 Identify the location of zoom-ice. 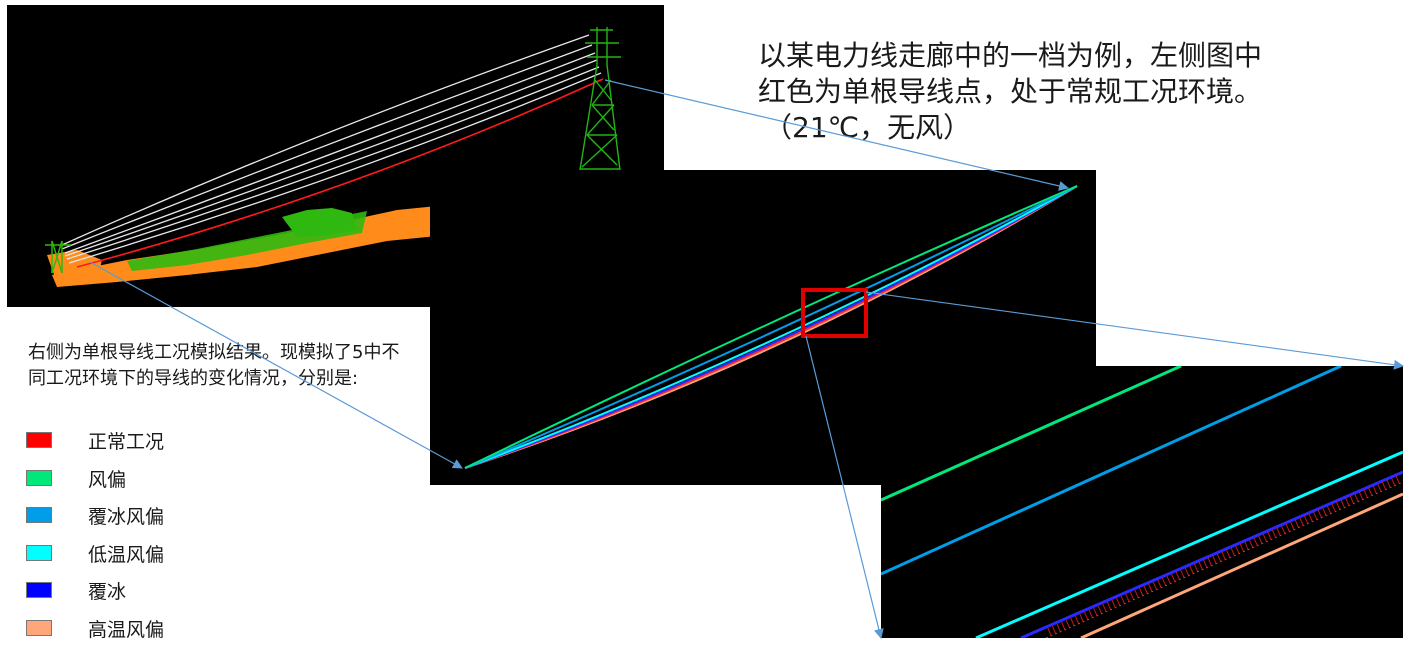
(1211, 554).